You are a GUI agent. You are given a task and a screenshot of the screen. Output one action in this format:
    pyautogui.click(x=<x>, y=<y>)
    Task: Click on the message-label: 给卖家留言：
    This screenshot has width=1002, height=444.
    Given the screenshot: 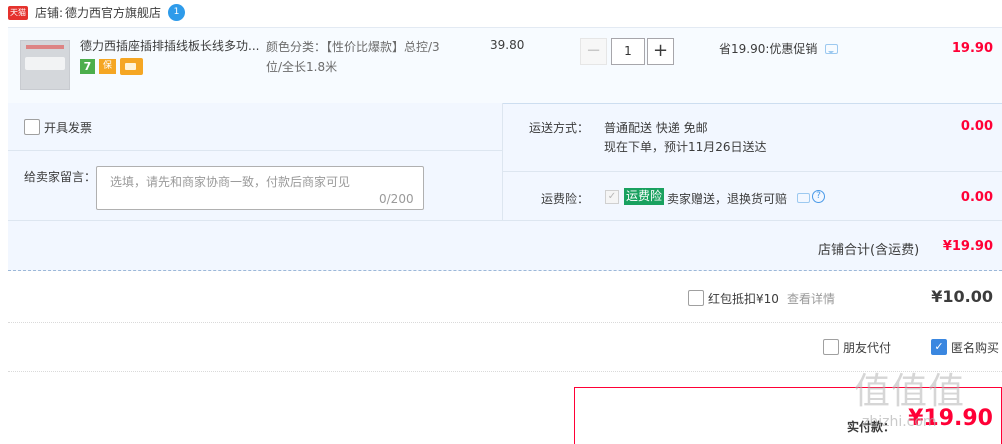 What is the action you would take?
    pyautogui.click(x=60, y=177)
    